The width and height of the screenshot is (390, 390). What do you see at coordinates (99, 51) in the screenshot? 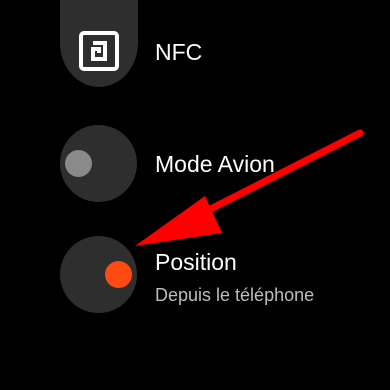
I see `nfc-icon` at bounding box center [99, 51].